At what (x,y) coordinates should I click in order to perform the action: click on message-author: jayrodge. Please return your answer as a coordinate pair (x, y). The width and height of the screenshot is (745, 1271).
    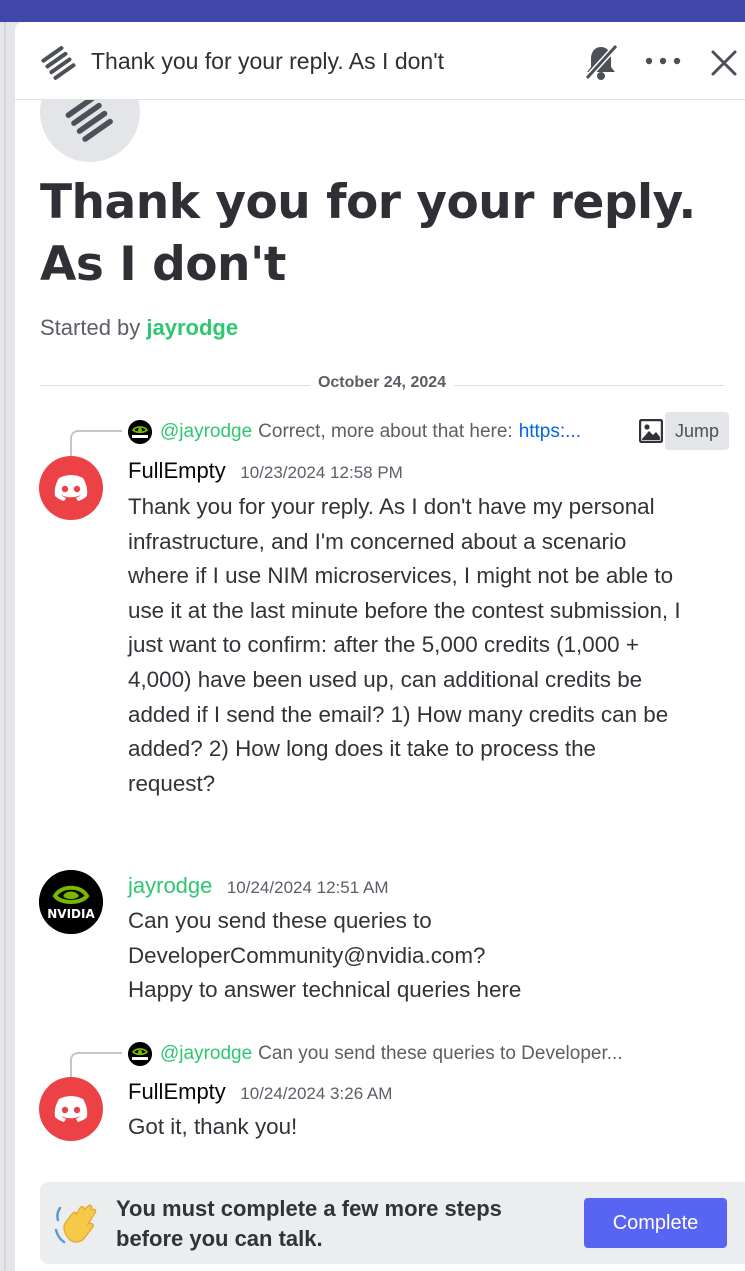
    Looking at the image, I should click on (170, 885).